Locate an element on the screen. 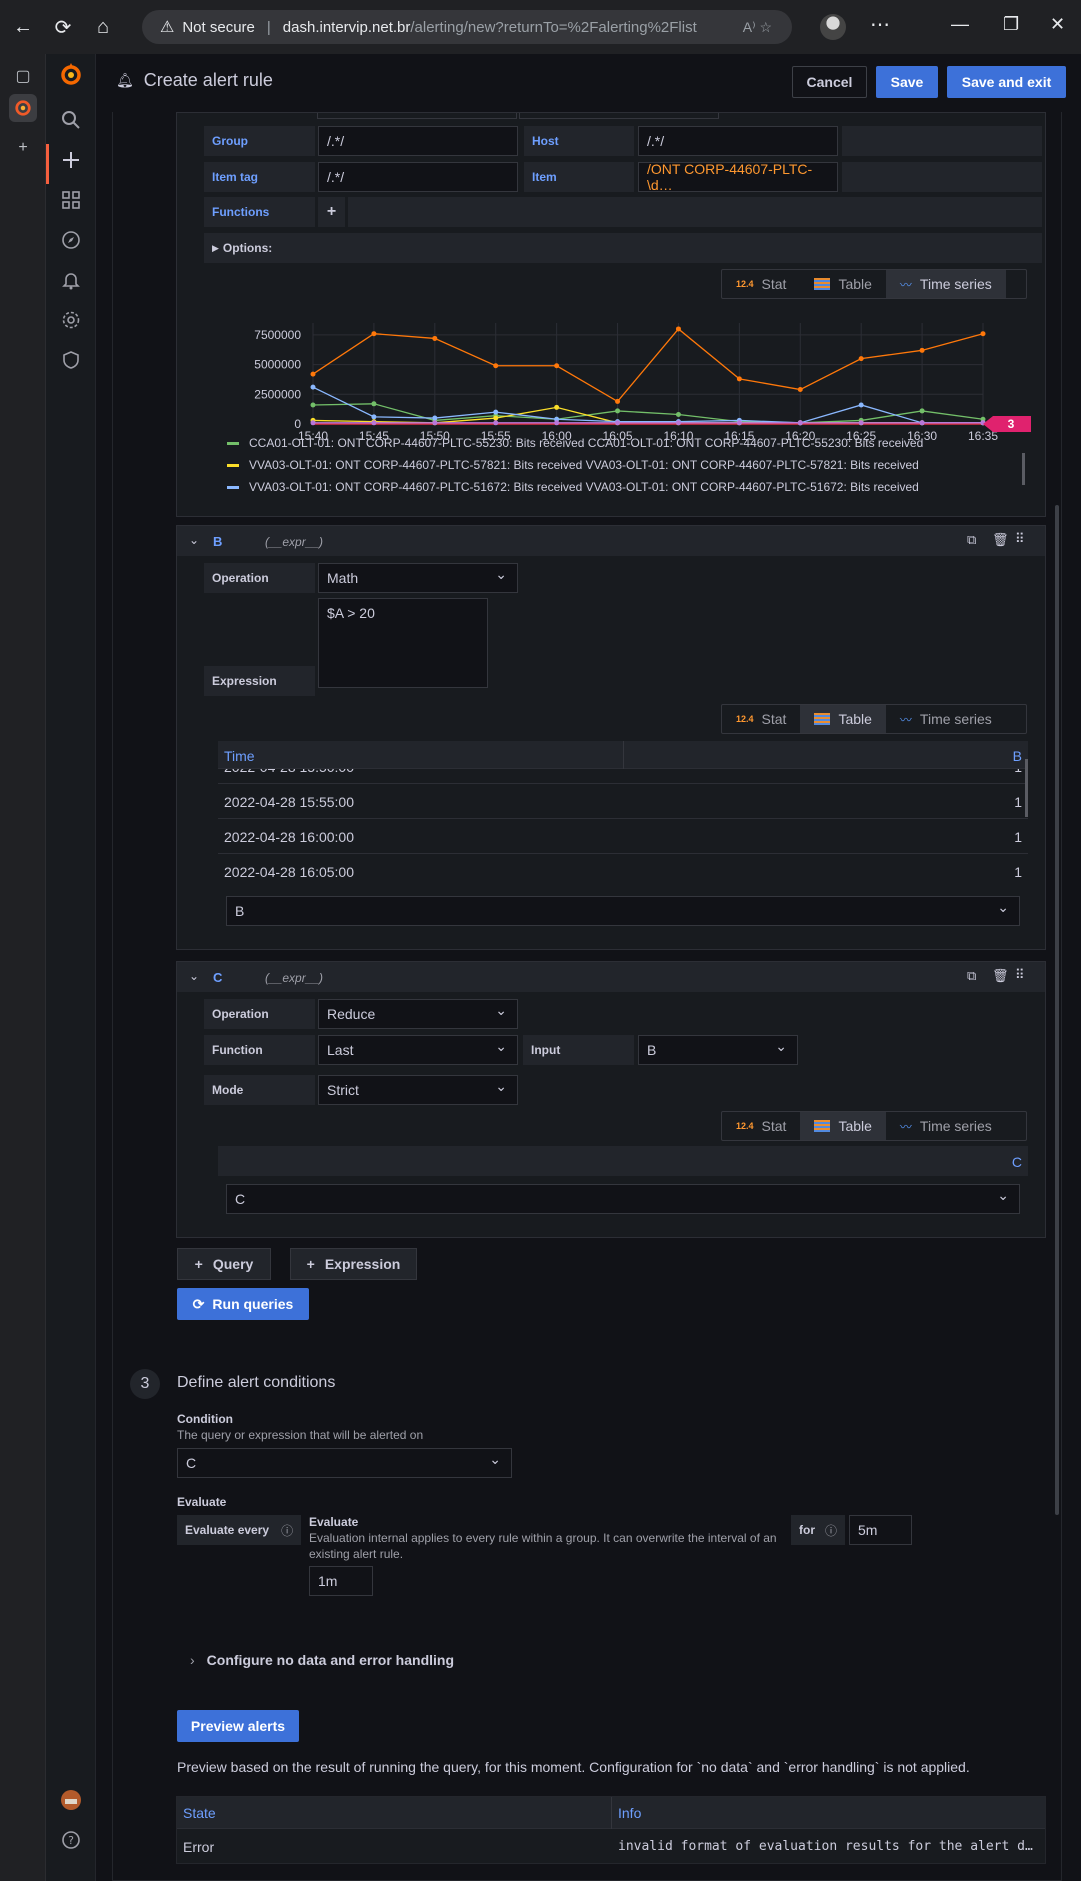 This screenshot has width=1081, height=1881. condition-select: C is located at coordinates (344, 1463).